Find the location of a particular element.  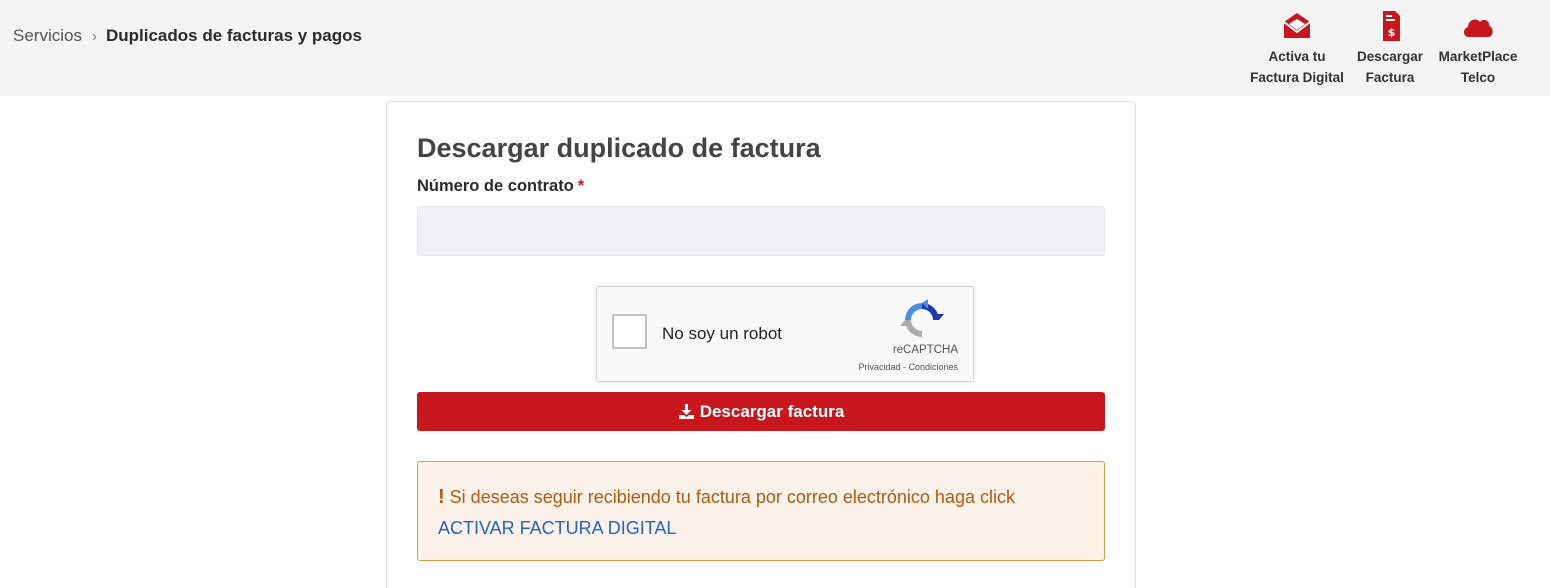

download-invoice-button: Descargar factura is located at coordinates (761, 411).